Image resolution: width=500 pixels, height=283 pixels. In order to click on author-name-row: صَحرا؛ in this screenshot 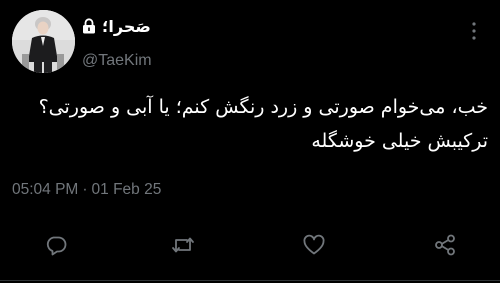, I will do `click(116, 26)`.